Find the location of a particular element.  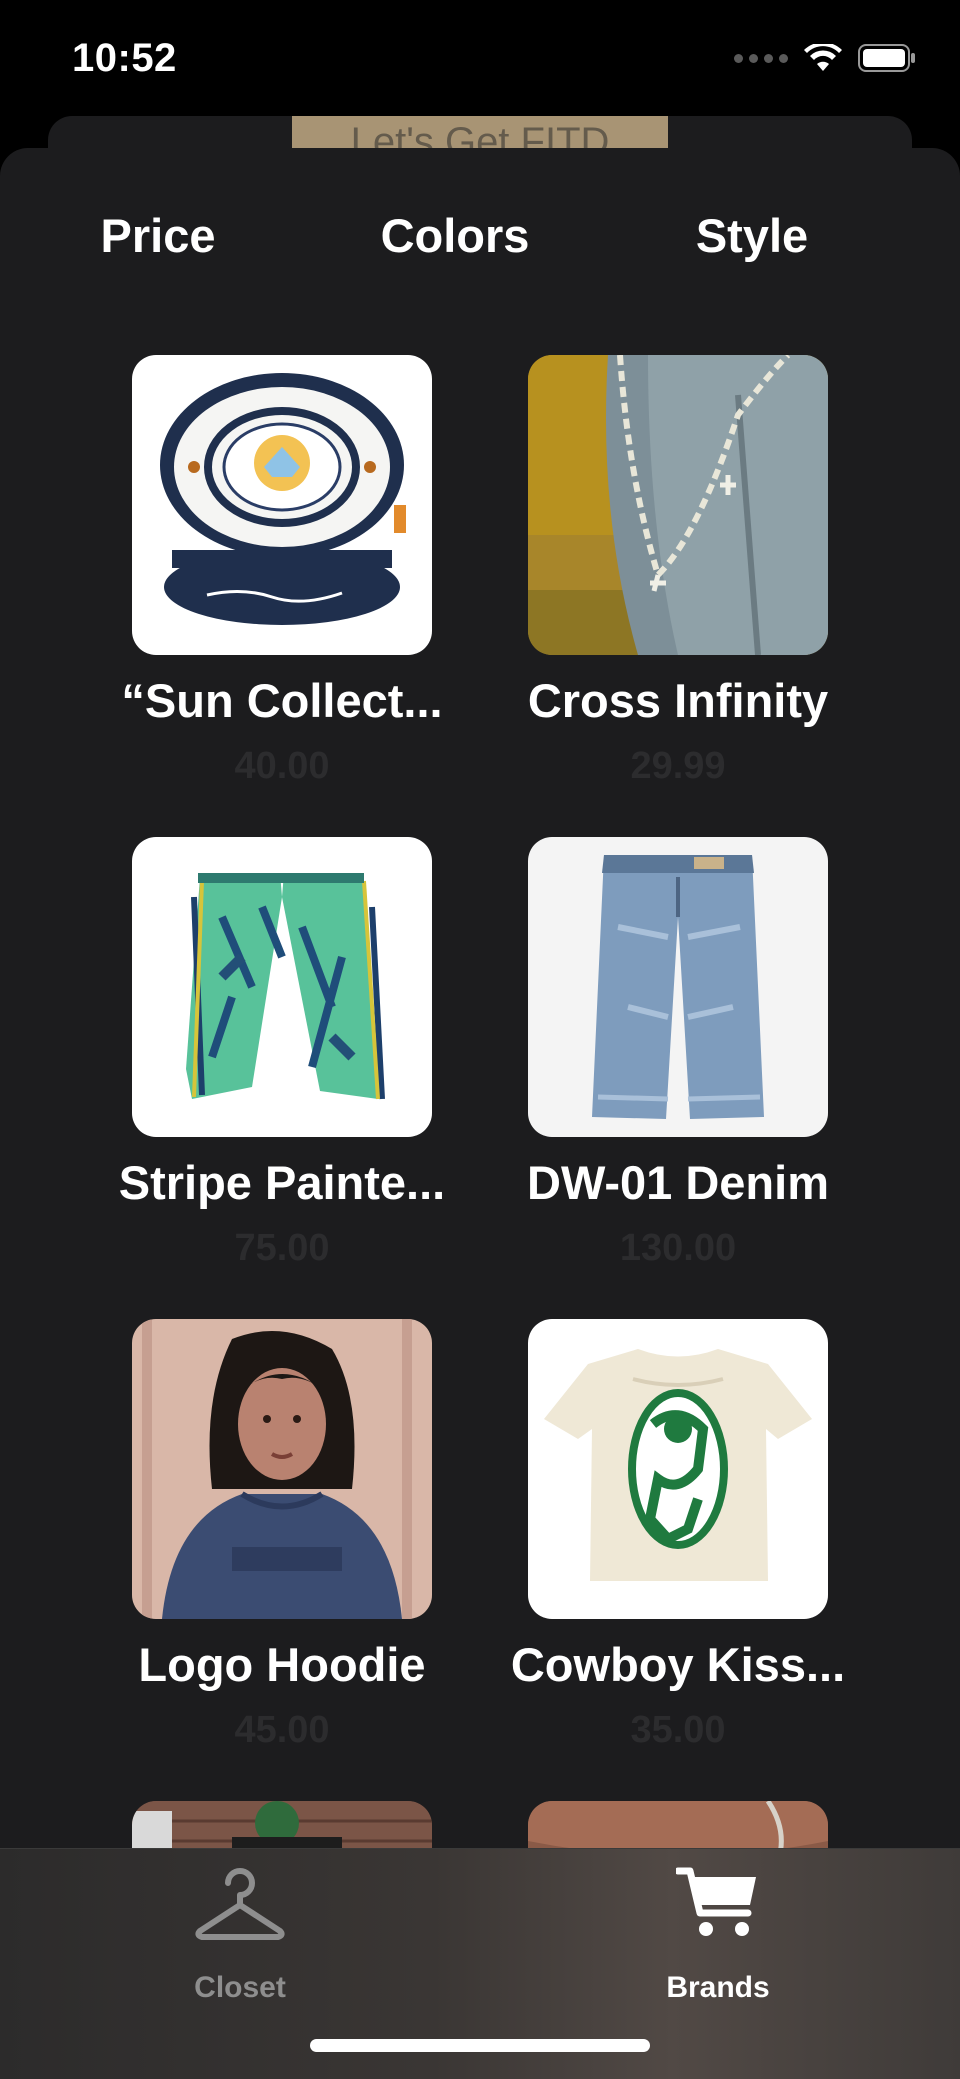

tab-brands: Brands is located at coordinates (718, 1935).